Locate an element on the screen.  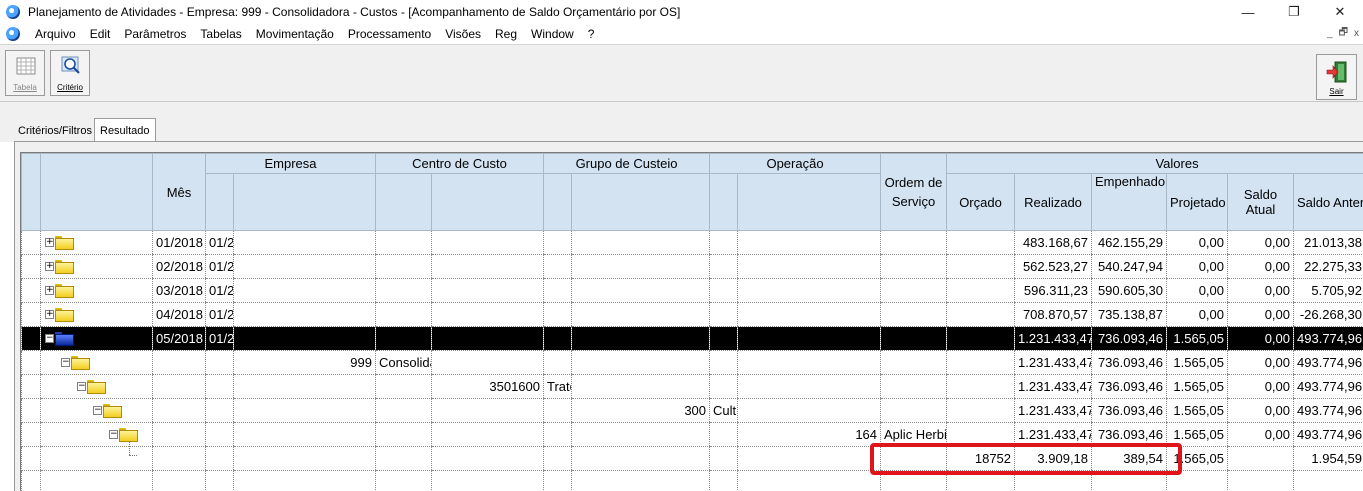
cell-orcado: 562.523,27 is located at coordinates (1053, 266).